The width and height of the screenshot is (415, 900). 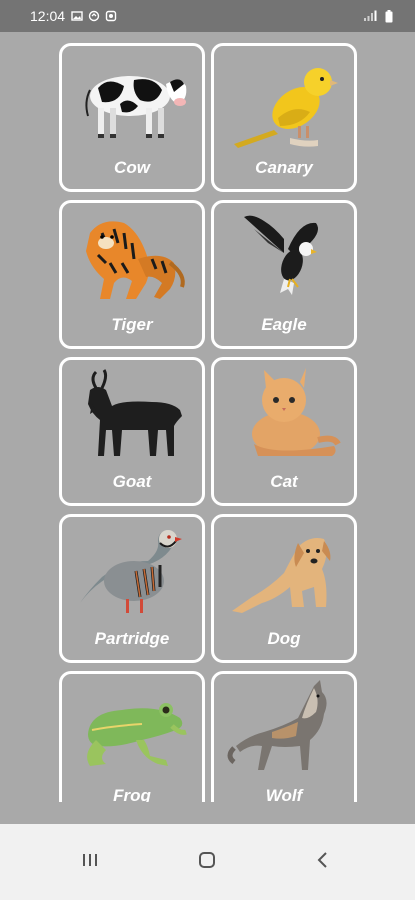 I want to click on animal-card-goat: Goat, so click(x=132, y=431).